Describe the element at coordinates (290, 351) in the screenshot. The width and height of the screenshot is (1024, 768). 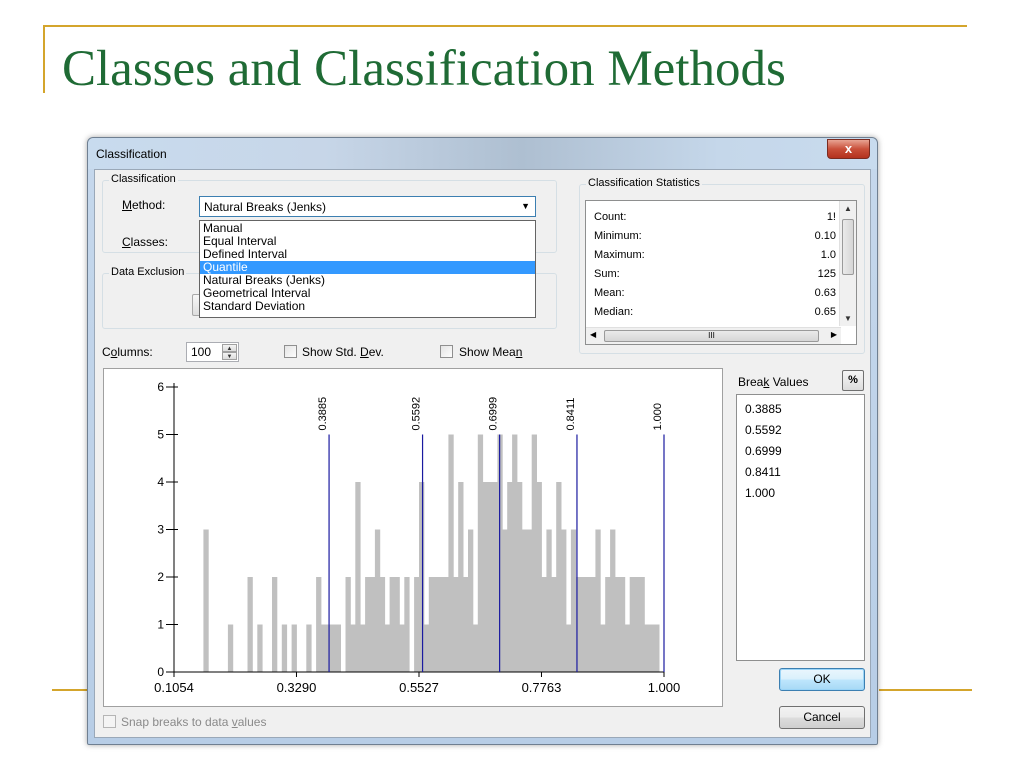
I see `show-std-dev-checkbox` at that location.